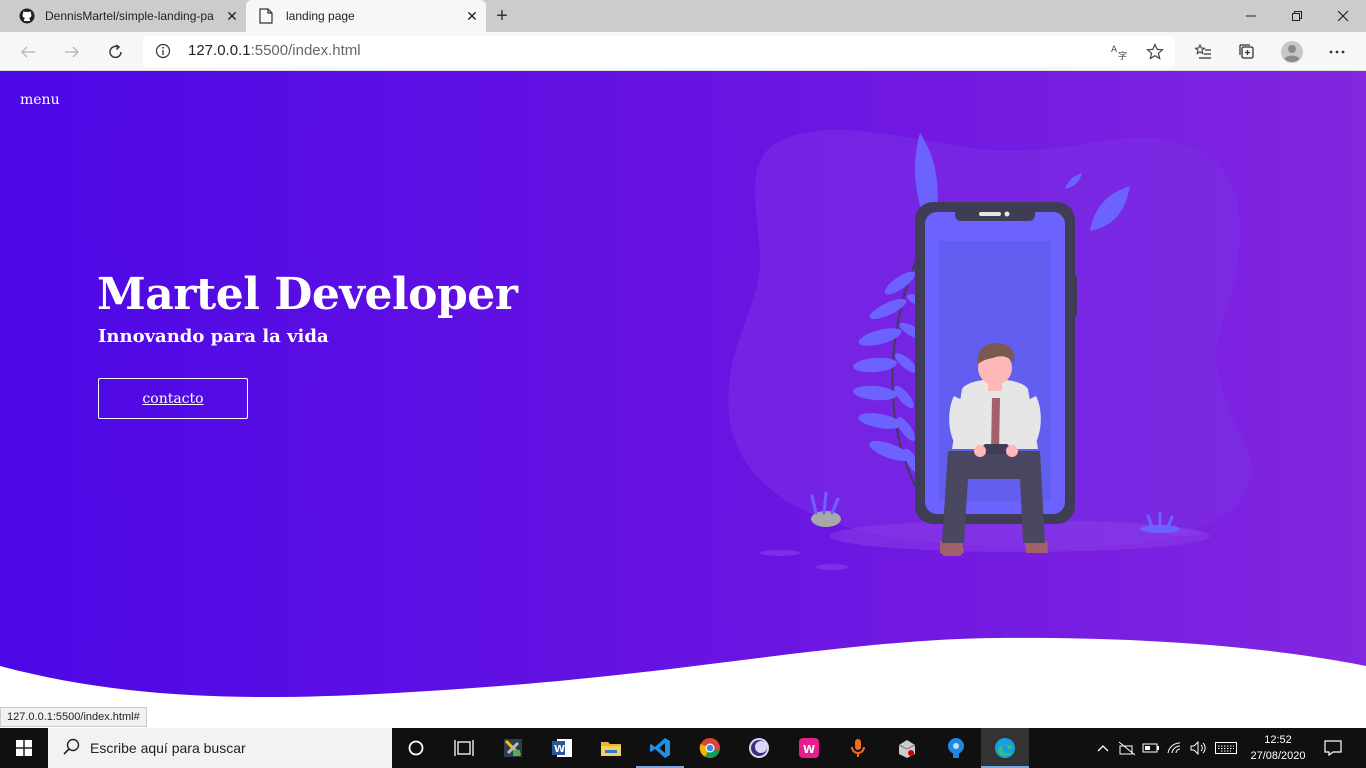 The image size is (1366, 768). I want to click on profile-avatar, so click(1292, 52).